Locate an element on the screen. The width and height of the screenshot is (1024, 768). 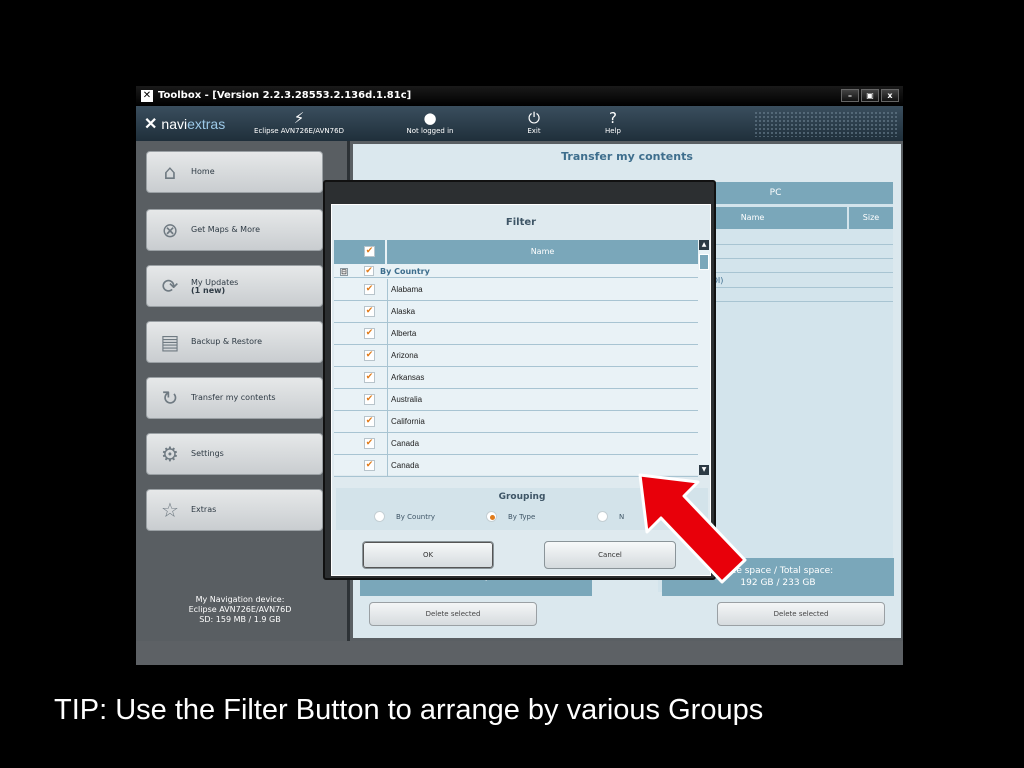
row-name: California is located at coordinates (542, 422).